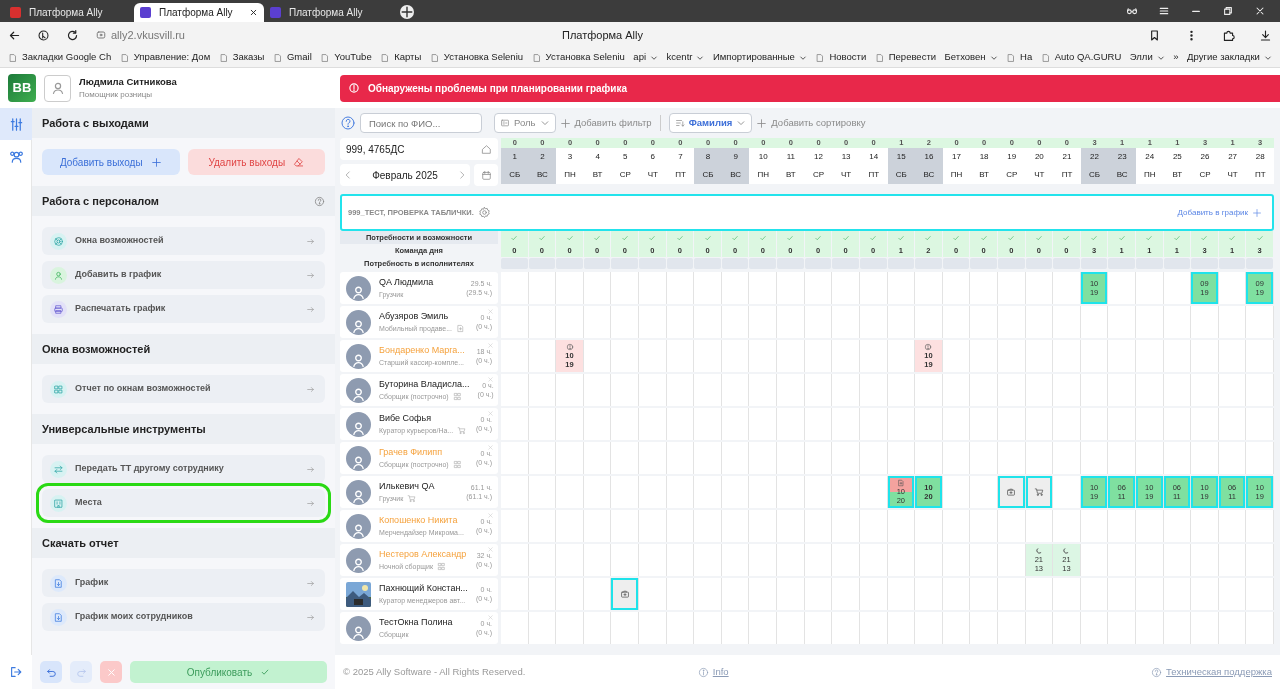 The image size is (1280, 689). Describe the element at coordinates (1229, 57) in the screenshot. I see `bookmark-link: Другие закладки` at that location.